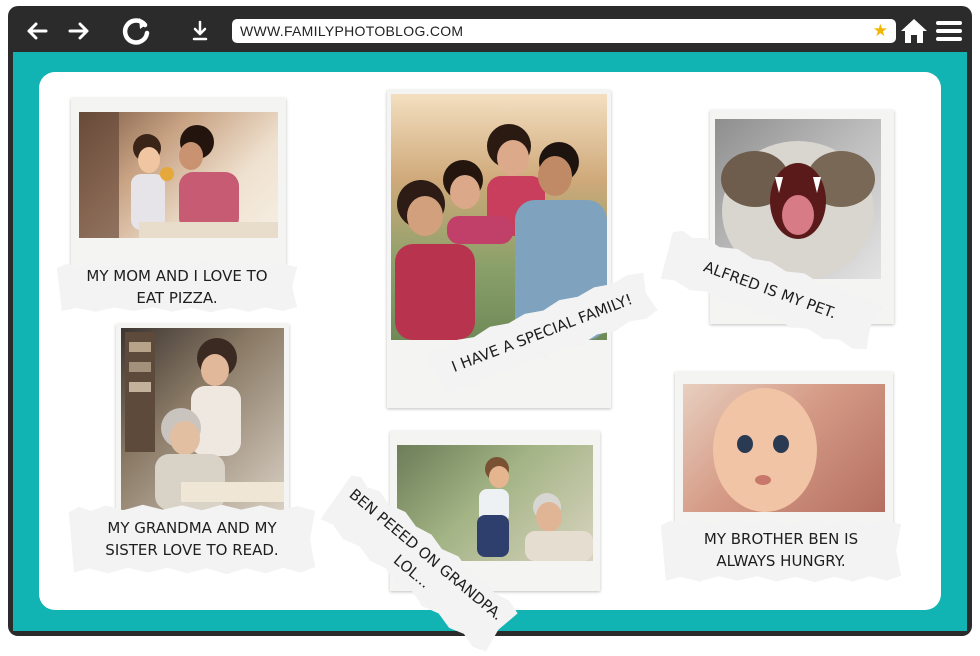 This screenshot has width=980, height=656. Describe the element at coordinates (37, 31) in the screenshot. I see `back-arrow-icon` at that location.